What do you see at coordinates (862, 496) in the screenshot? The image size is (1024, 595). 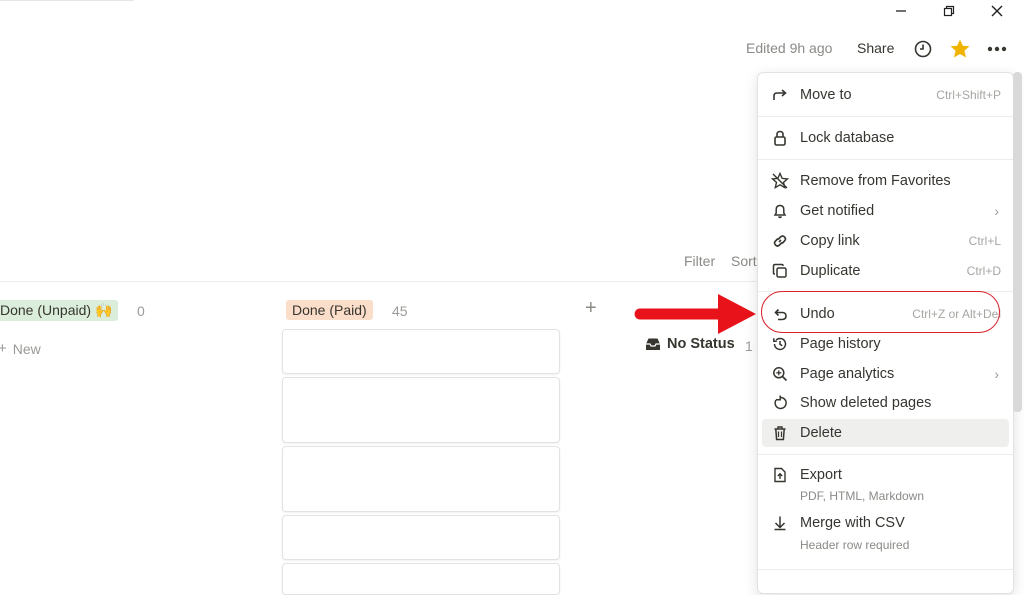 I see `menu-item-subtext: PDF, HTML, Markdown` at bounding box center [862, 496].